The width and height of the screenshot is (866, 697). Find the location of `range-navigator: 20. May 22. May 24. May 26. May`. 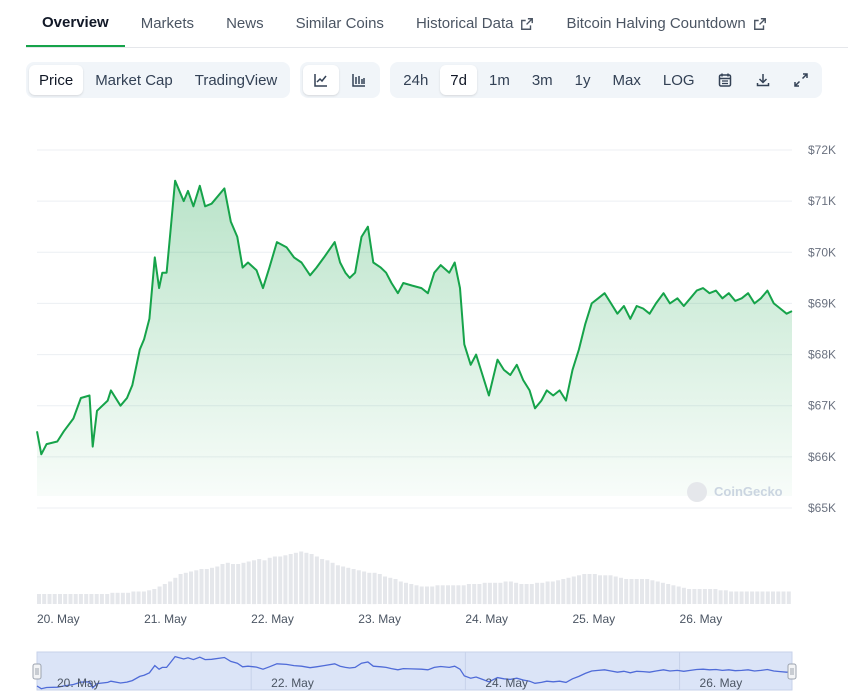

range-navigator: 20. May 22. May 24. May 26. May is located at coordinates (414, 671).